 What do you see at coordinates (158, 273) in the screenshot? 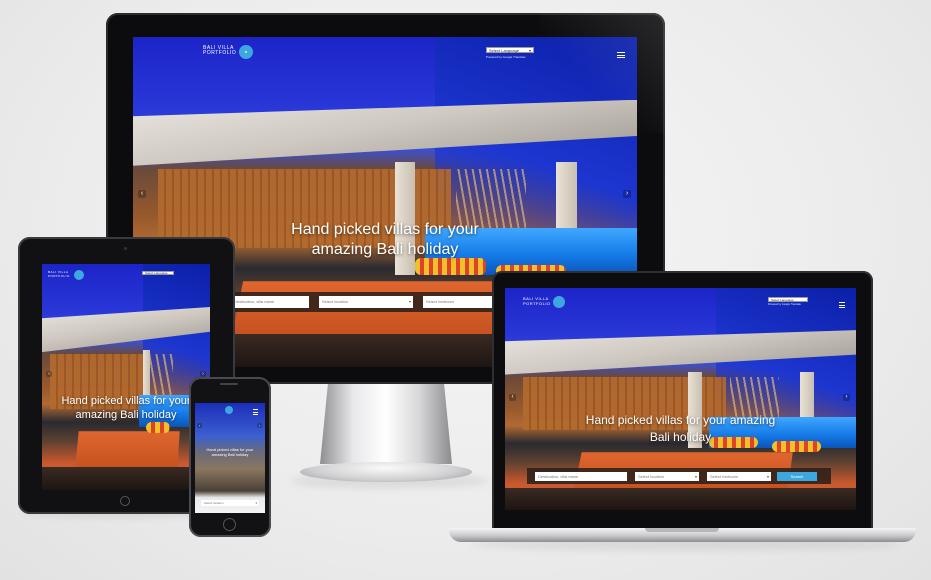
I see `tablet-language-select: Select Language` at bounding box center [158, 273].